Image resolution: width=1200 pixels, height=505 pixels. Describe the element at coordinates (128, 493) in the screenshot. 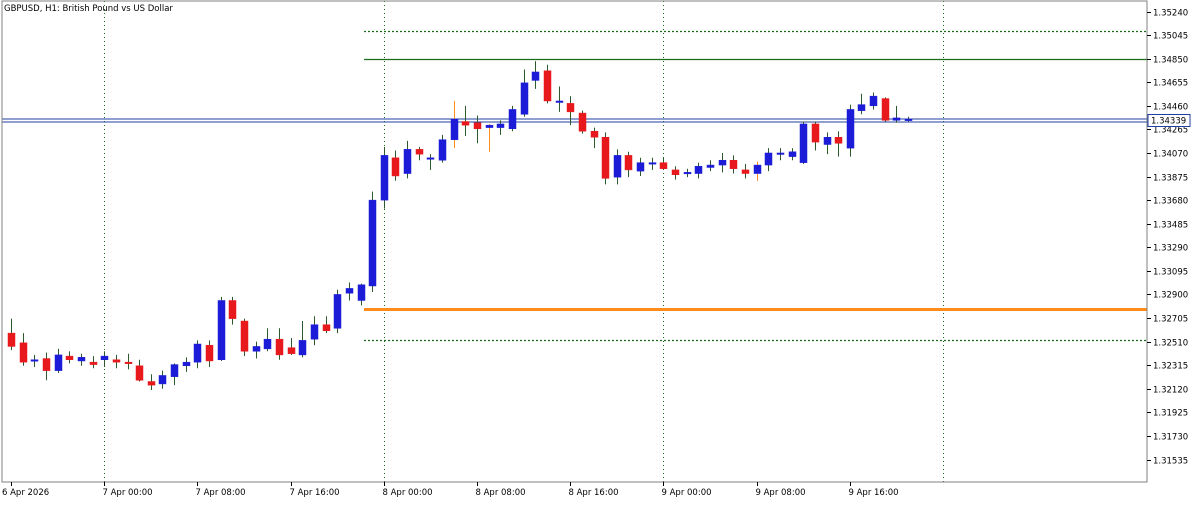

I see `x-tick-label: 7 Apr 00:00` at that location.